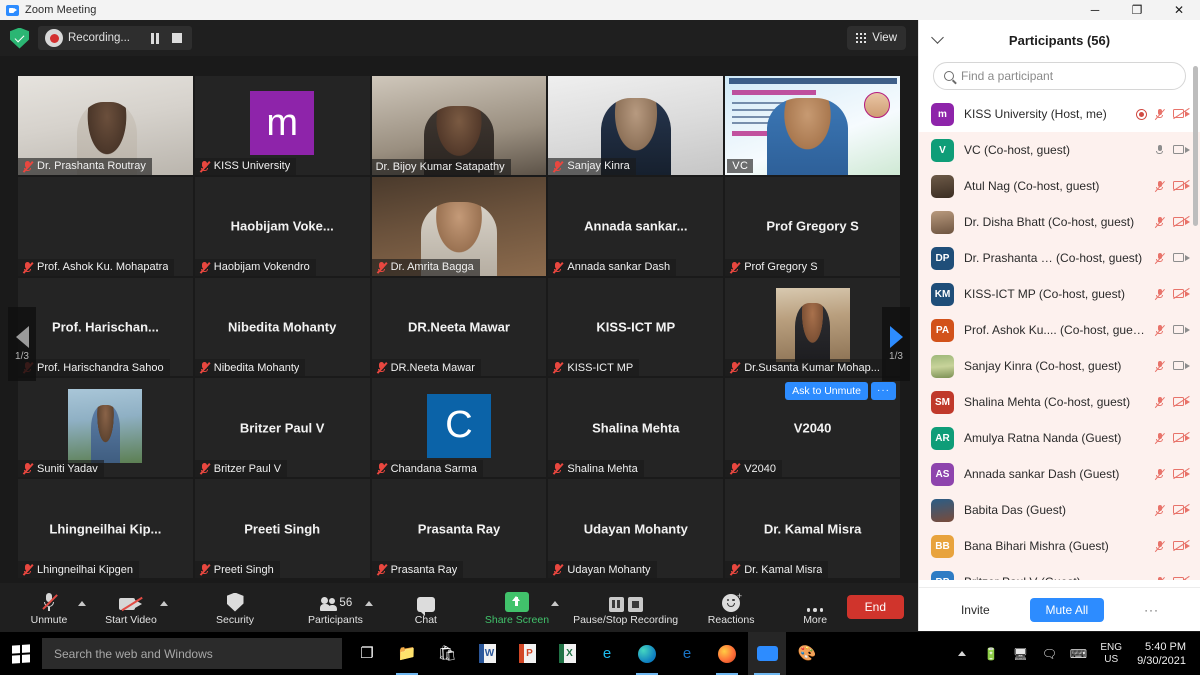 This screenshot has width=1200, height=675. What do you see at coordinates (555, 607) in the screenshot?
I see `share-options-button` at bounding box center [555, 607].